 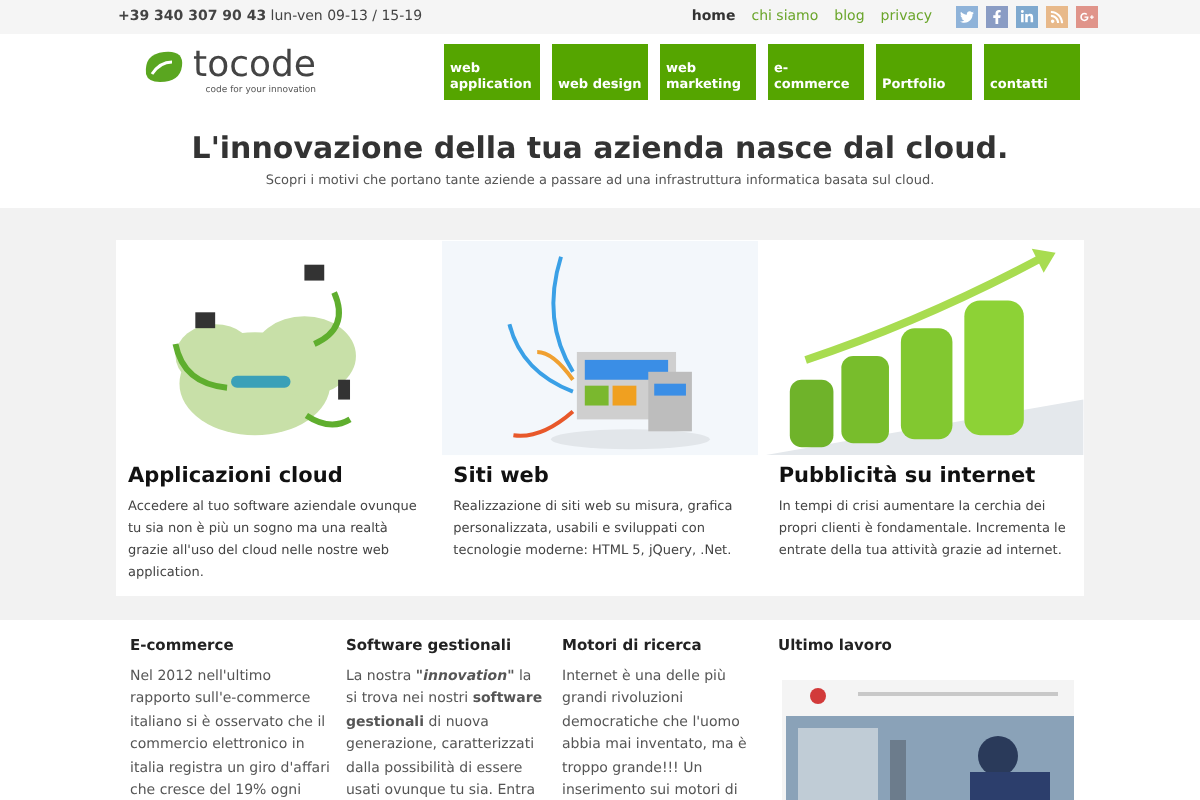 I want to click on card-title: Siti web, so click(x=501, y=476).